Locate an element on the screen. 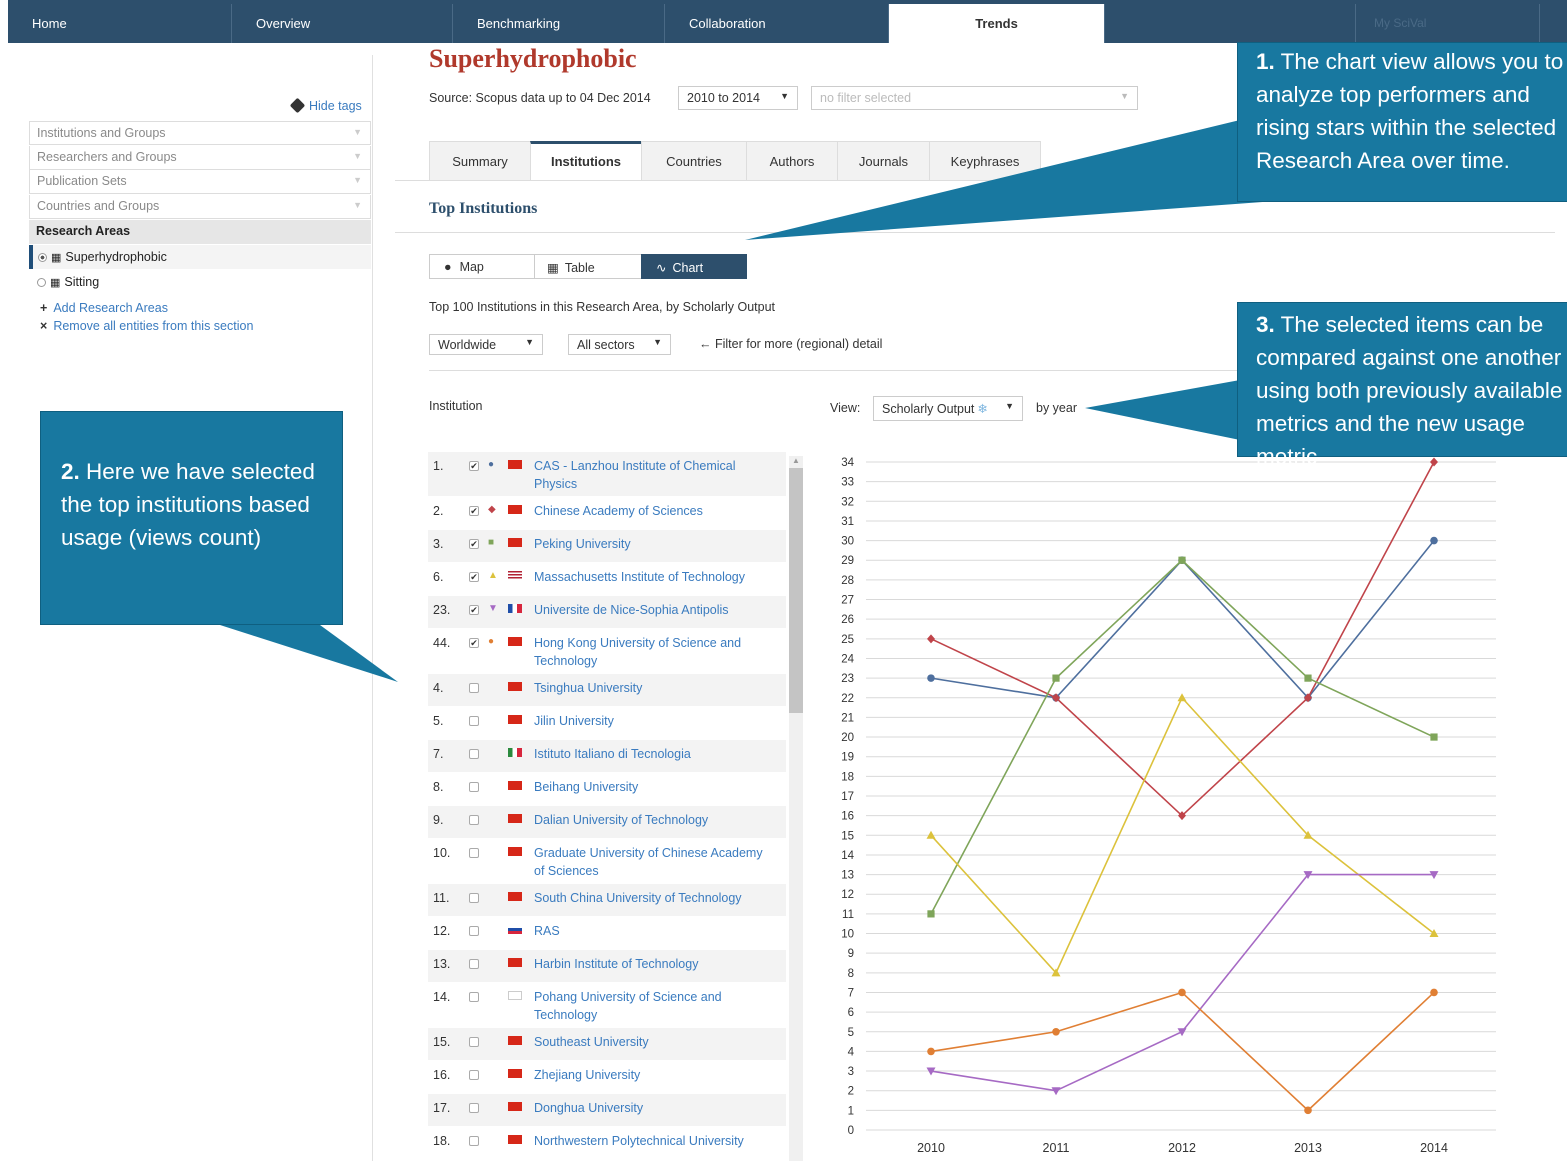 This screenshot has height=1161, width=1567. callout-1-pointer is located at coordinates (1017, 180).